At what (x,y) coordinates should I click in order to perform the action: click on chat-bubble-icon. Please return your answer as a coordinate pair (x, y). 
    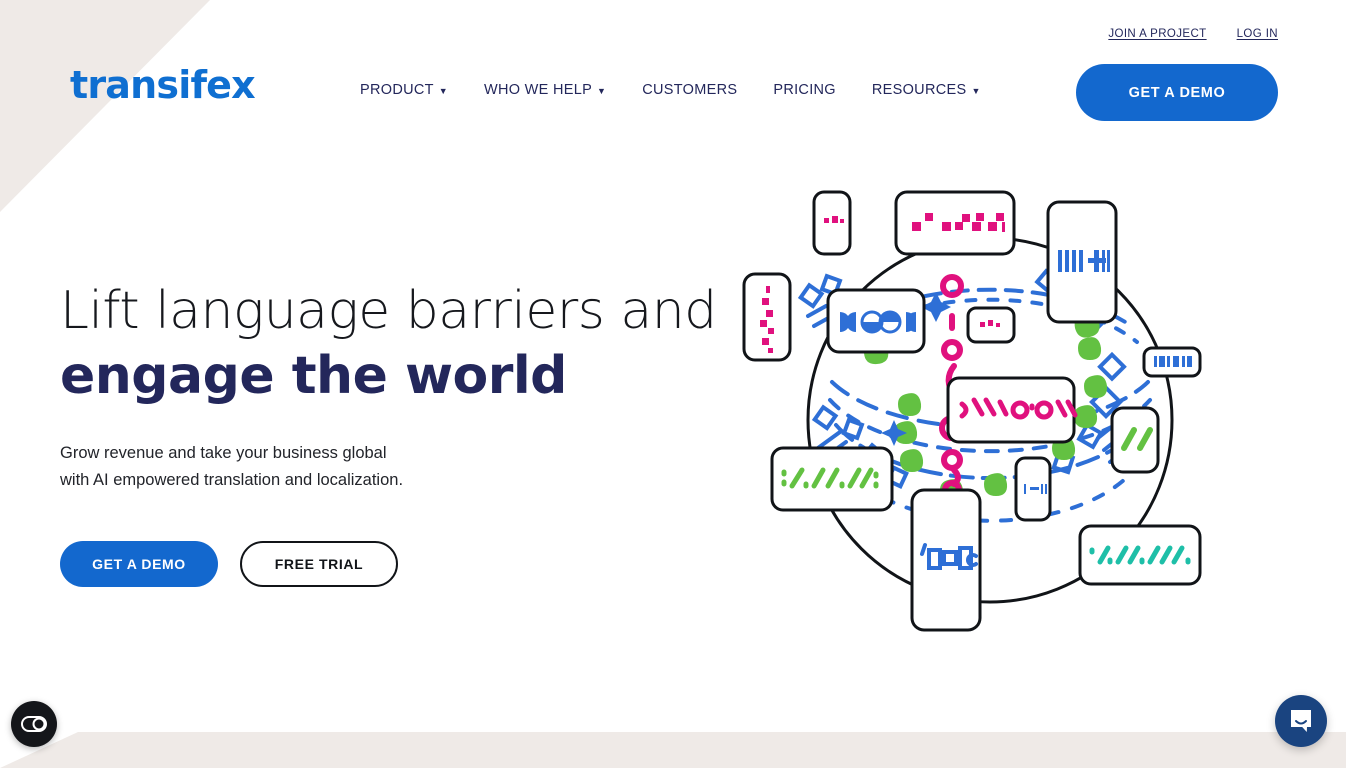
    Looking at the image, I should click on (1301, 721).